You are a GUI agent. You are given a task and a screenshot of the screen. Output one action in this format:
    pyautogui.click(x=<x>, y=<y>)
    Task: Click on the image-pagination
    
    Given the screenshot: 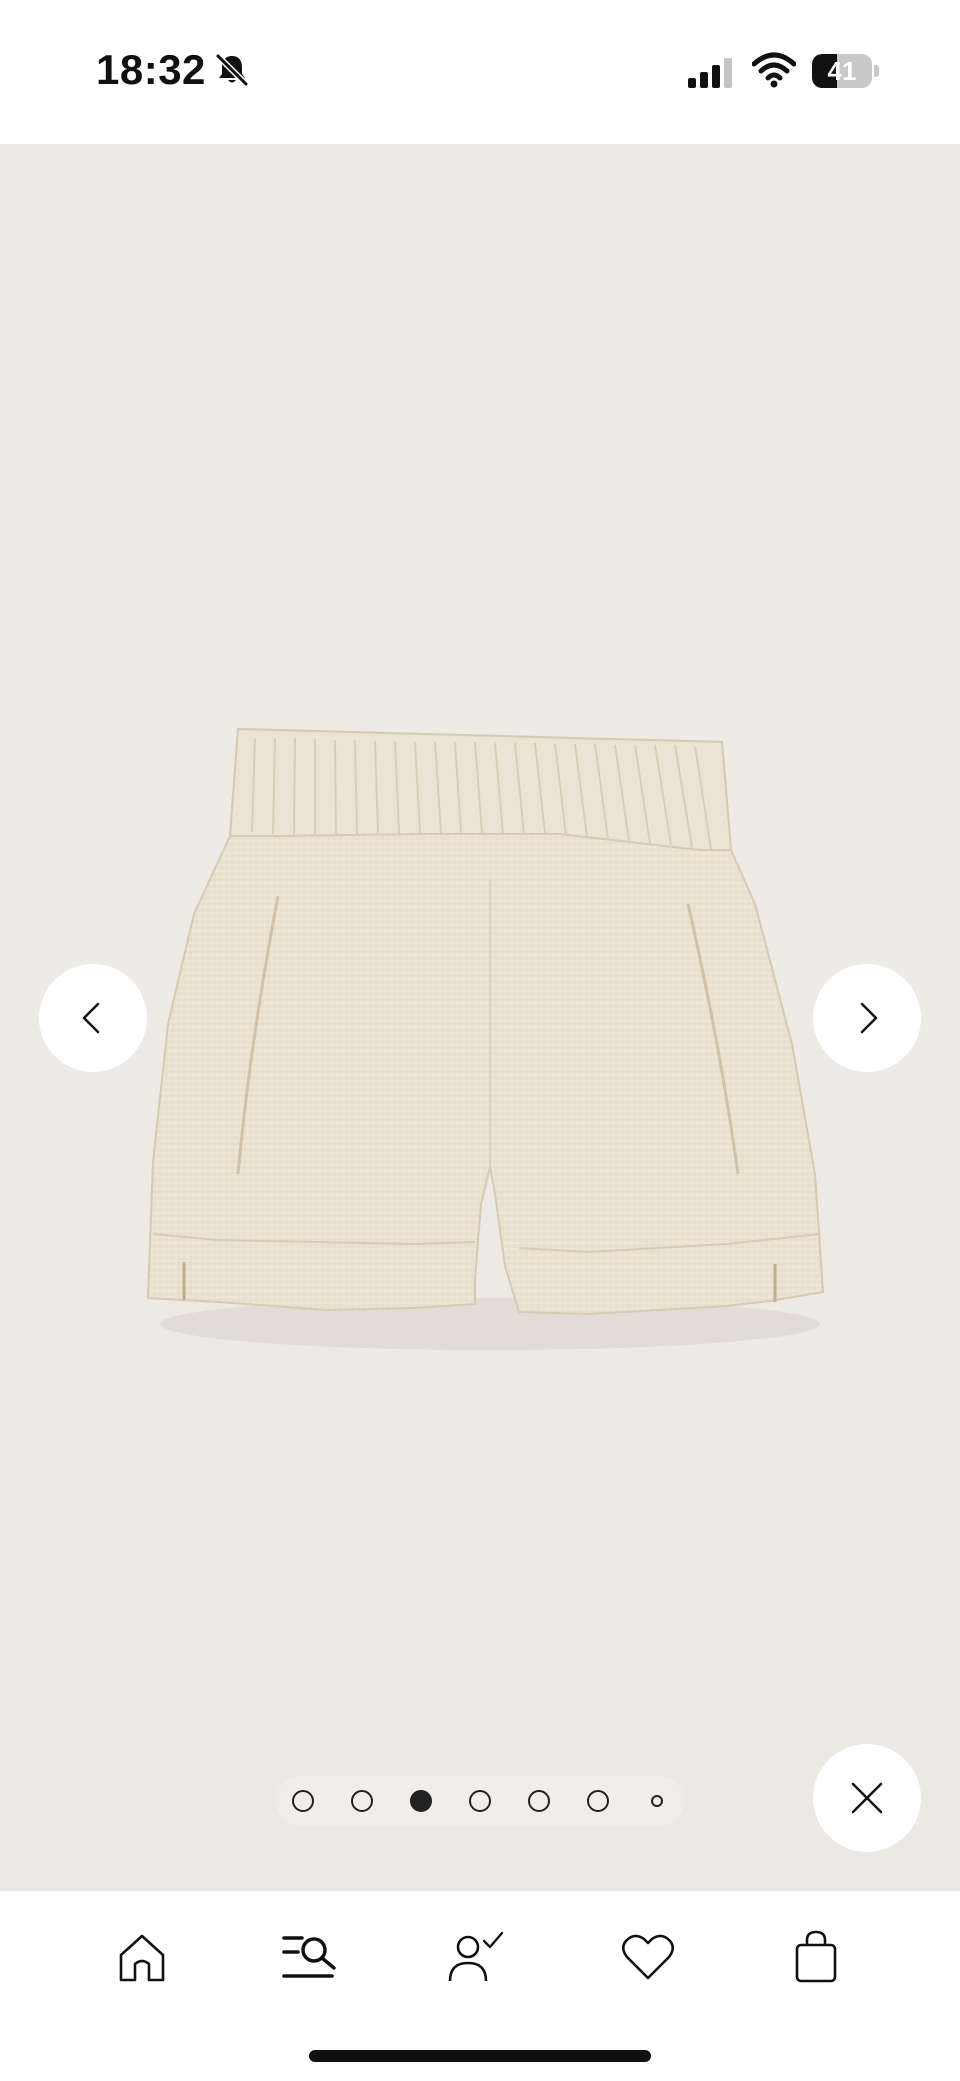 What is the action you would take?
    pyautogui.click(x=480, y=1801)
    